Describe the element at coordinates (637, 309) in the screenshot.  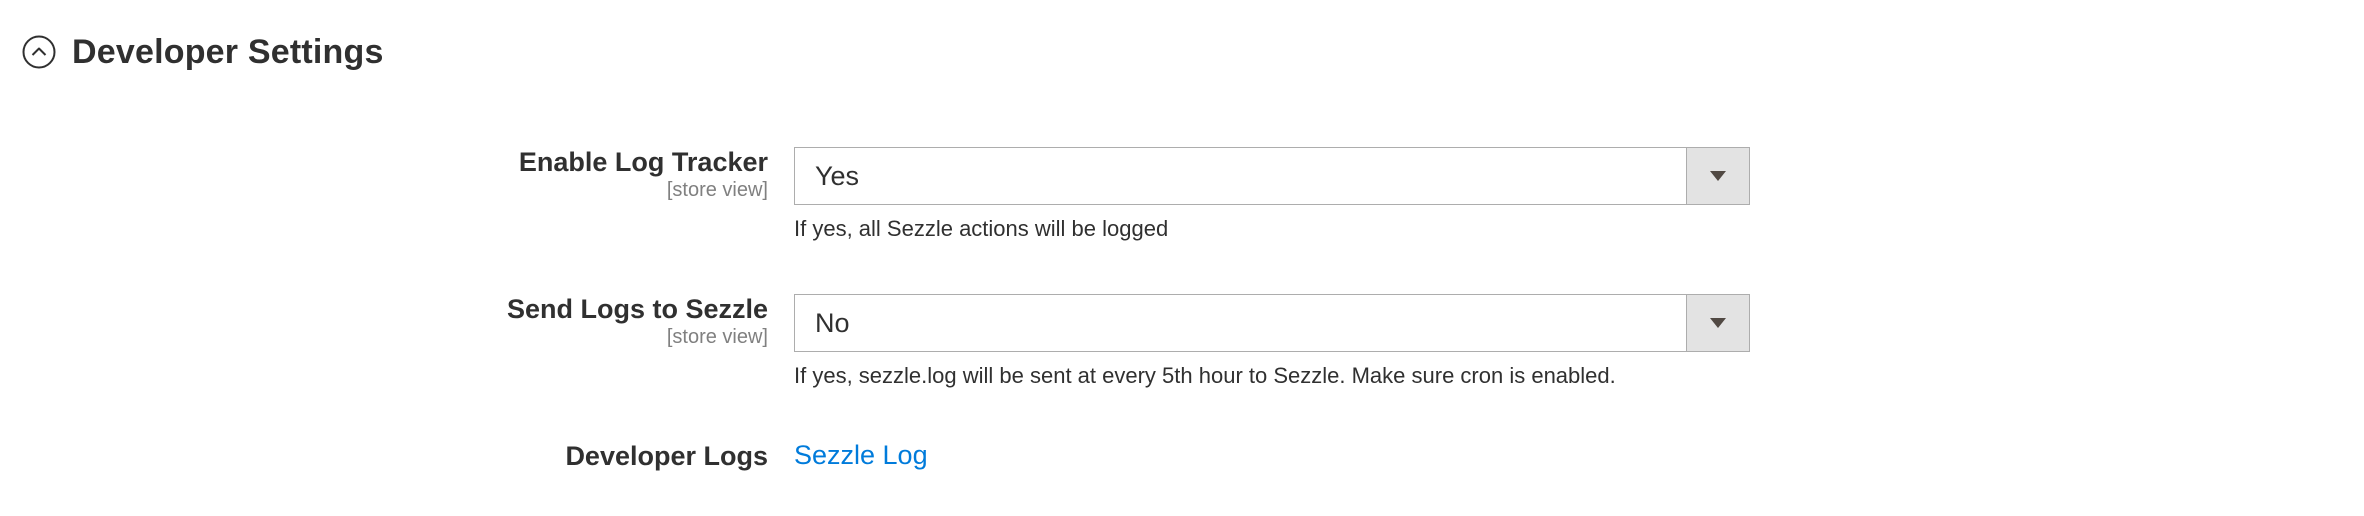
I see `send-logs-label: Send Logs to Sezzle` at that location.